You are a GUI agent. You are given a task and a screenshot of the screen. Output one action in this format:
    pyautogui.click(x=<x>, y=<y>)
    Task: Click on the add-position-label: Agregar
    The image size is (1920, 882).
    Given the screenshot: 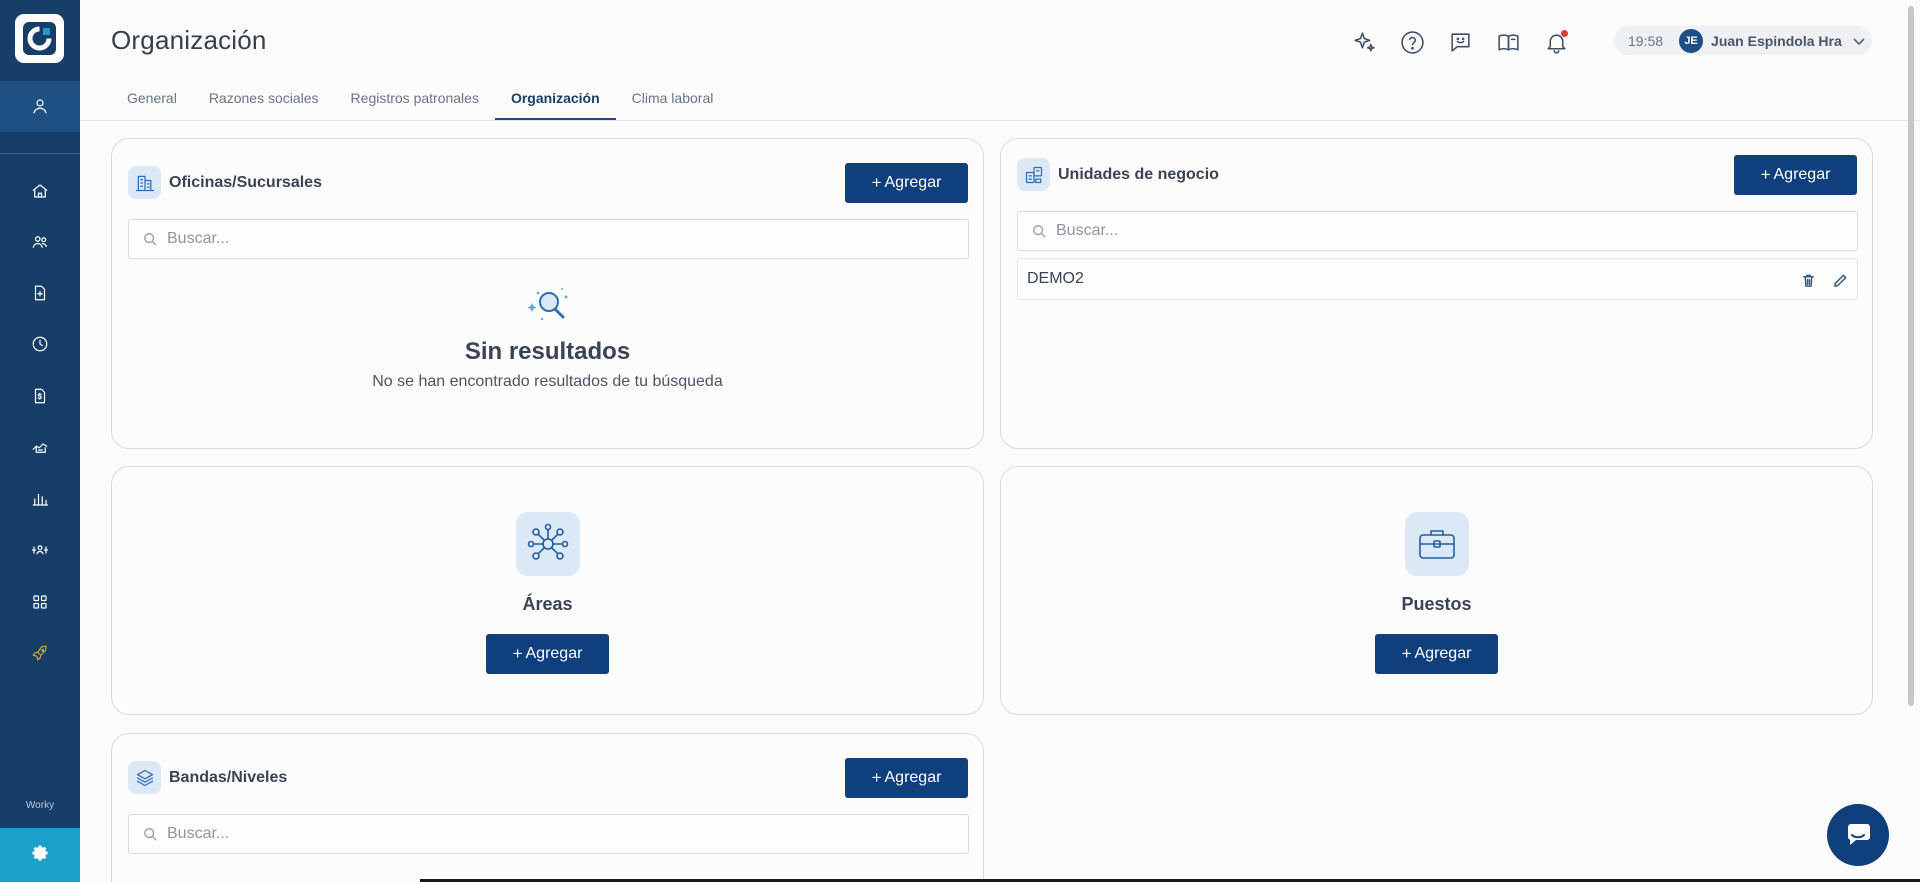 What is the action you would take?
    pyautogui.click(x=1443, y=653)
    